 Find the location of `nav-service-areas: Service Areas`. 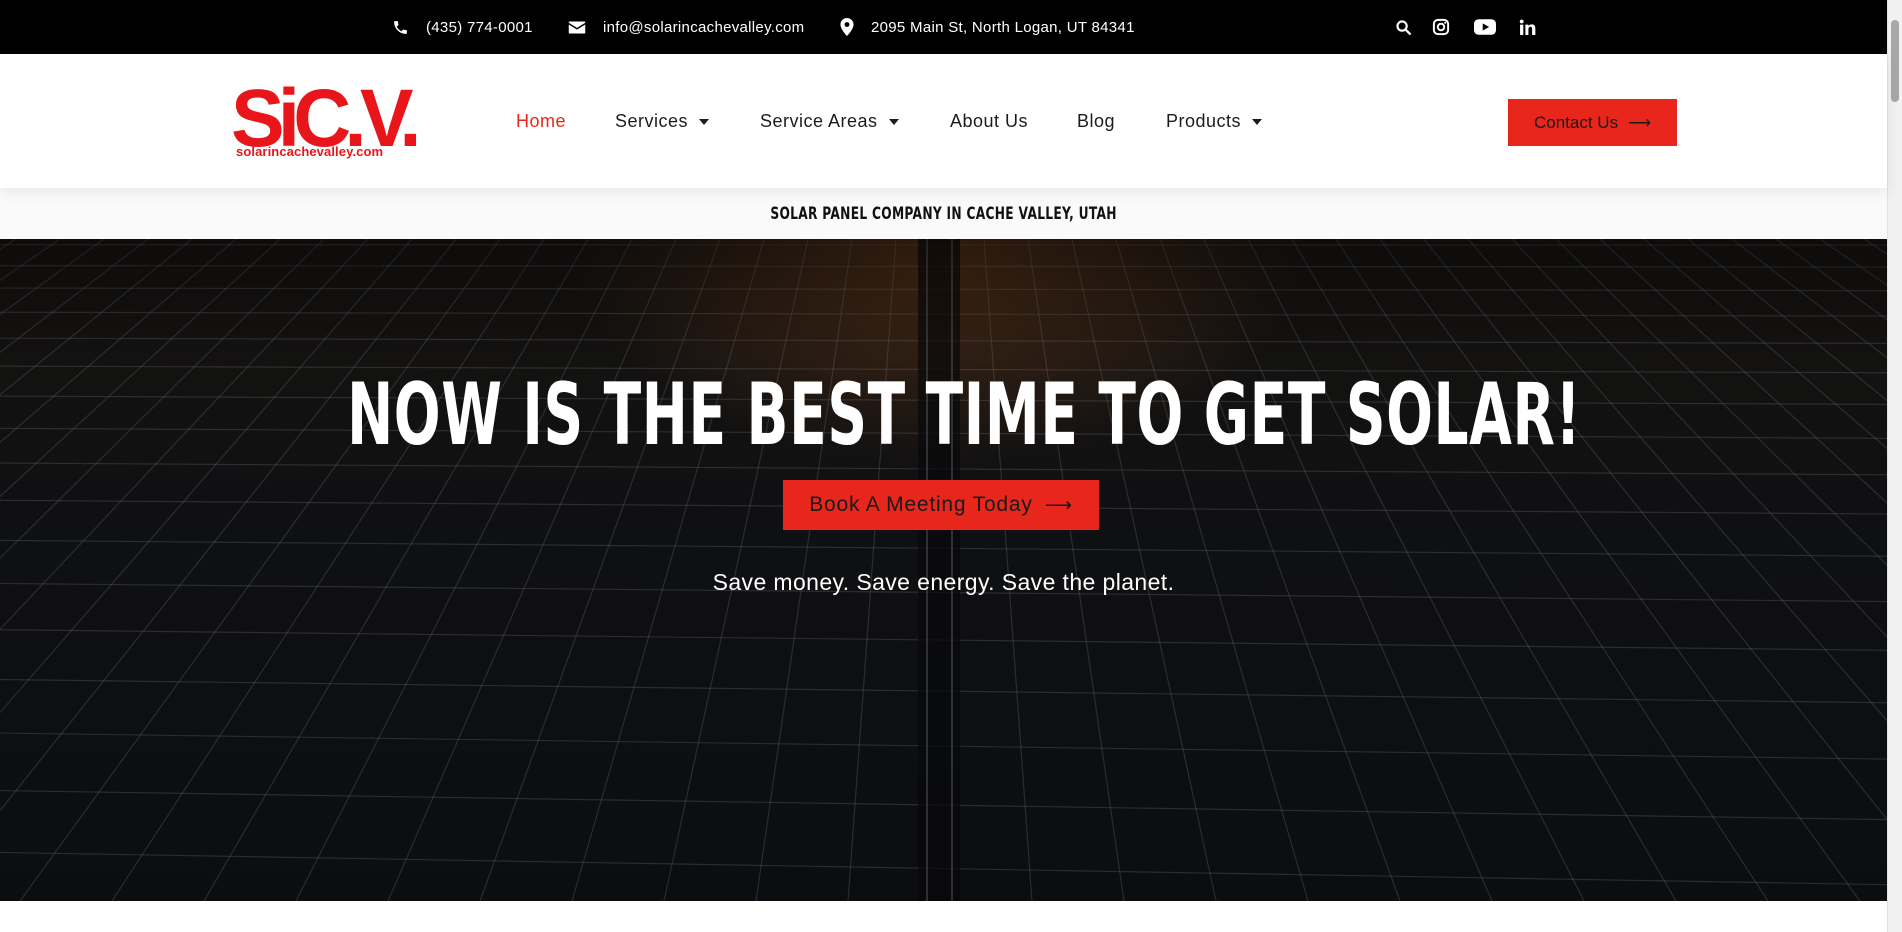

nav-service-areas: Service Areas is located at coordinates (829, 121).